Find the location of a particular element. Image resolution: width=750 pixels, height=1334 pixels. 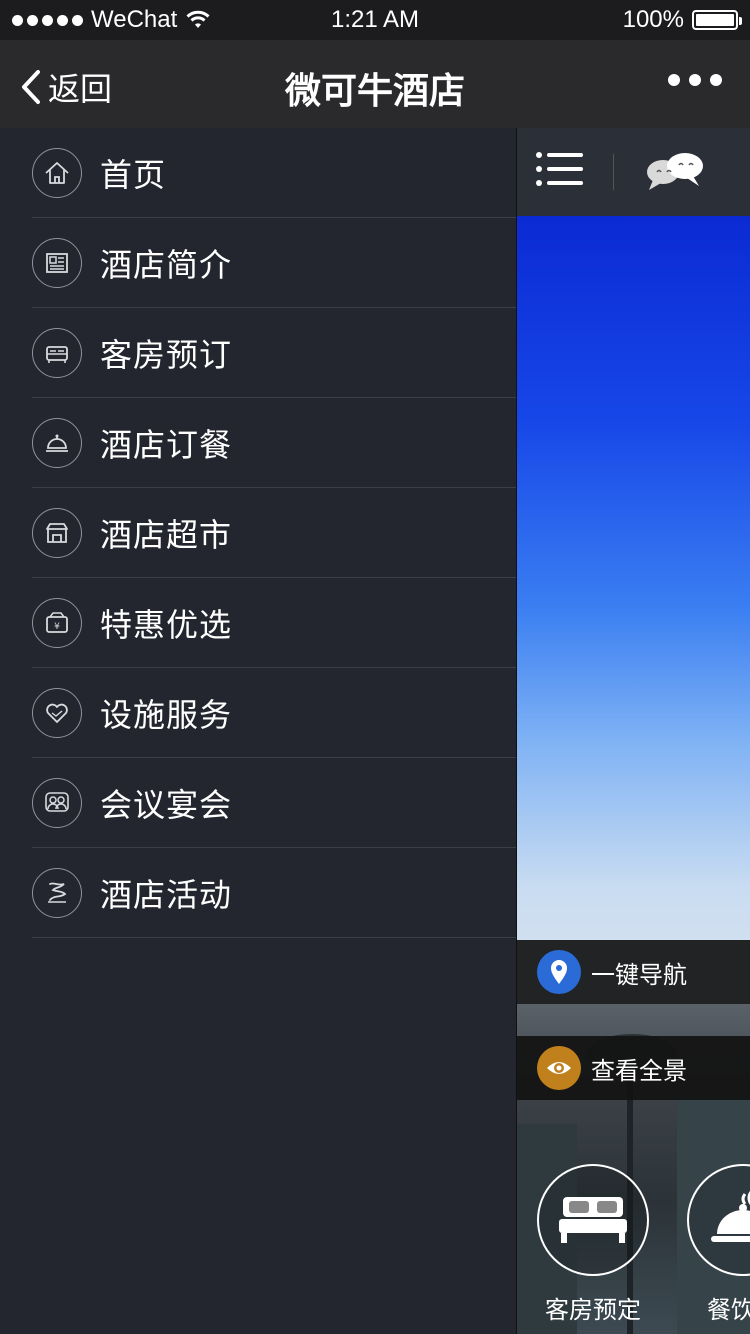

people-icon is located at coordinates (57, 803).